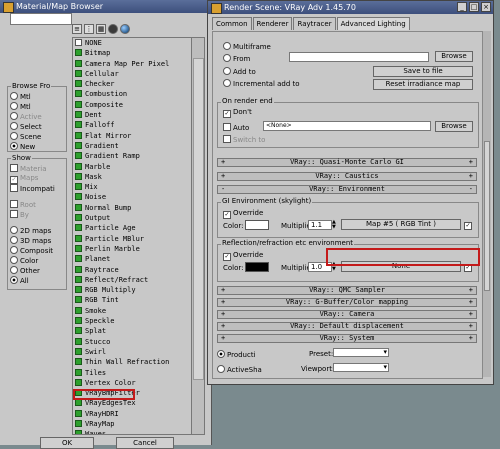  What do you see at coordinates (132, 342) in the screenshot?
I see `map-list-item: Stucco` at bounding box center [132, 342].